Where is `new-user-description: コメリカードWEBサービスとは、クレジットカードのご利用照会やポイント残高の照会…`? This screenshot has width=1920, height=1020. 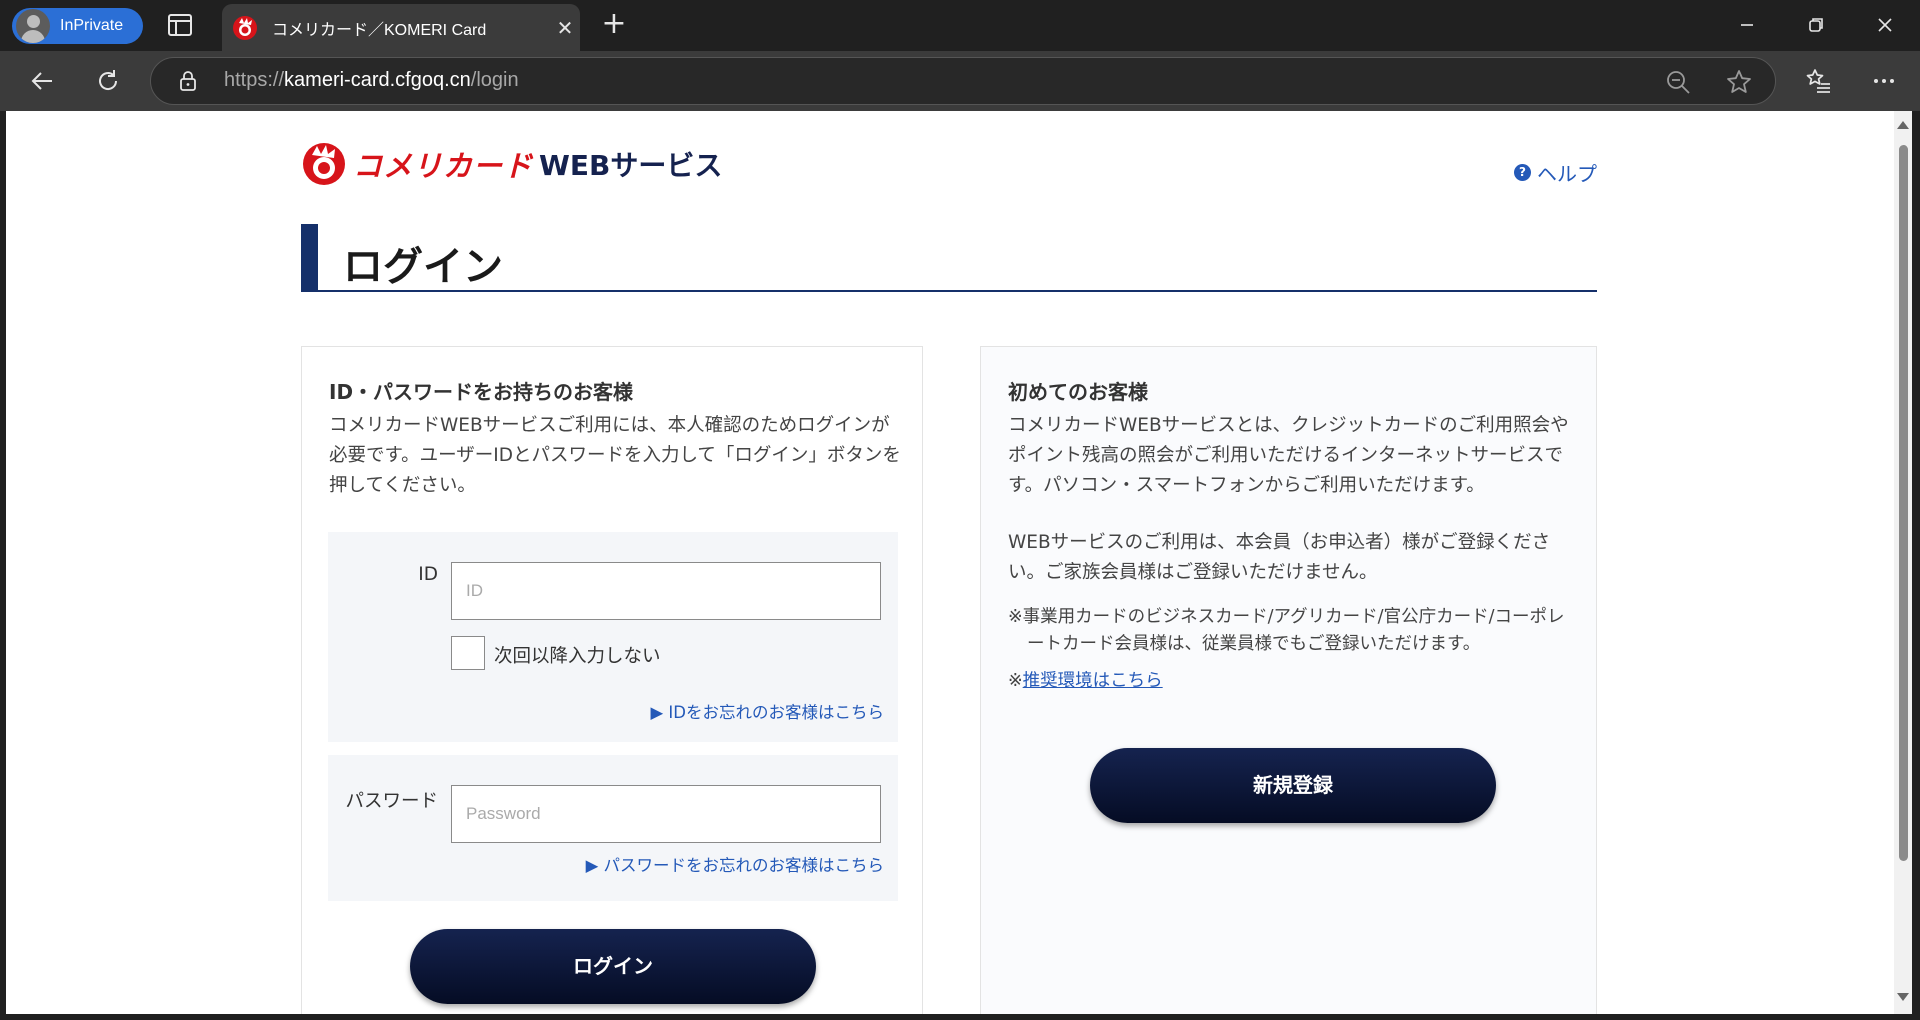 new-user-description: コメリカードWEBサービスとは、クレジットカードのご利用照会やポイント残高の照会… is located at coordinates (1288, 455).